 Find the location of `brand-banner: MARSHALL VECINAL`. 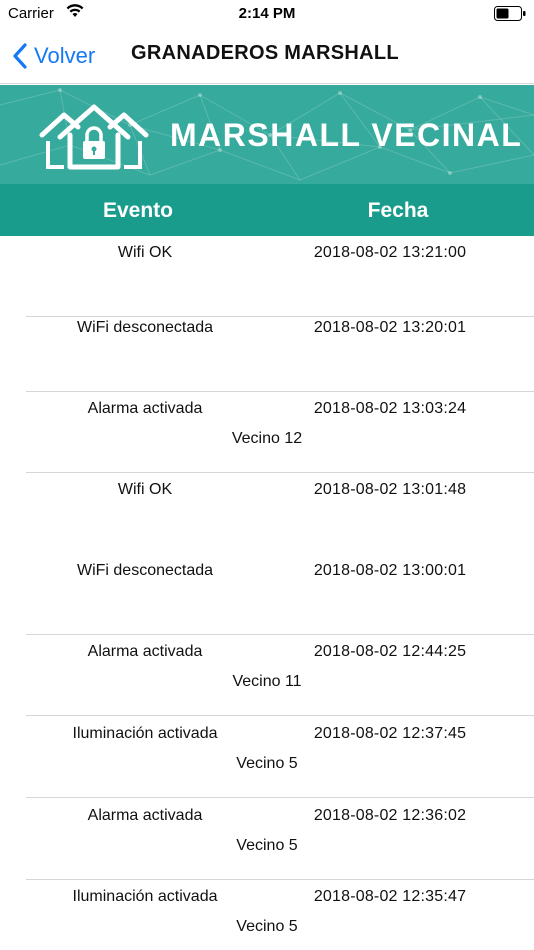

brand-banner: MARSHALL VECINAL is located at coordinates (267, 134).